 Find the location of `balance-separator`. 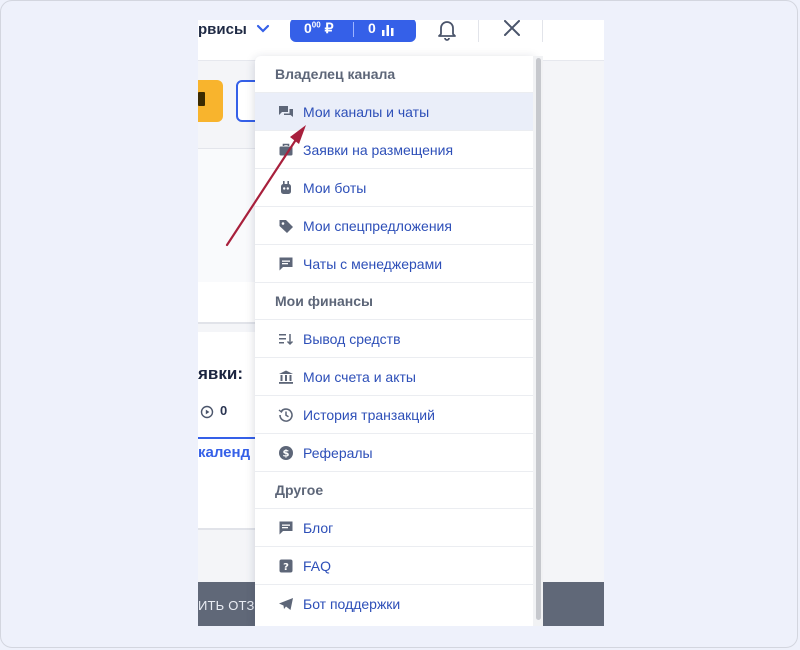

balance-separator is located at coordinates (353, 29).